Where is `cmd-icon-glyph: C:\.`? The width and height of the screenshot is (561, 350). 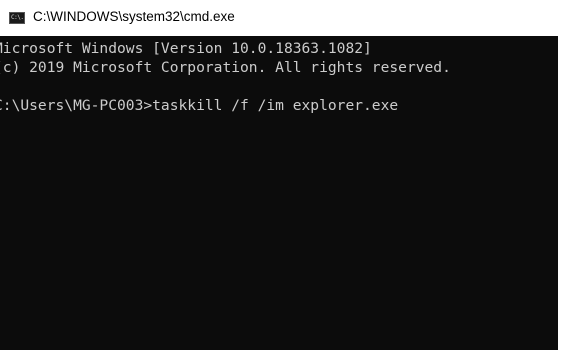 cmd-icon-glyph: C:\. is located at coordinates (17, 17).